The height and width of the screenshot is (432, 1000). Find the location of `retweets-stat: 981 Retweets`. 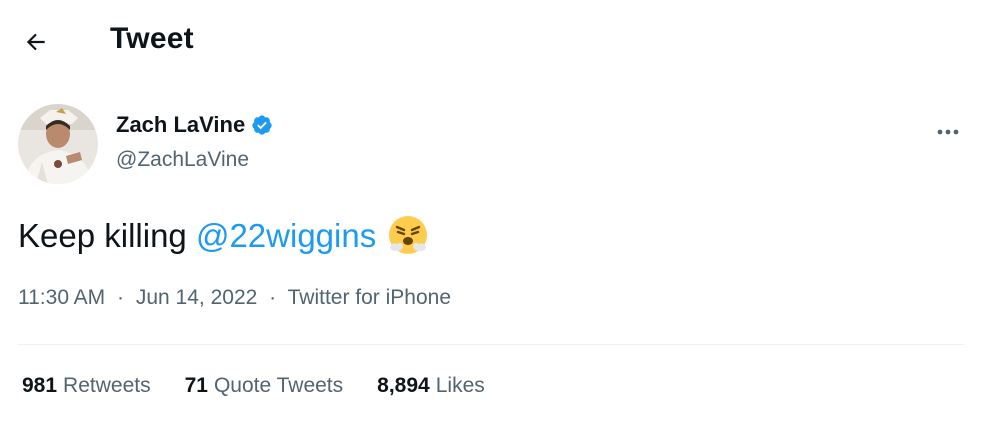

retweets-stat: 981 Retweets is located at coordinates (86, 386).